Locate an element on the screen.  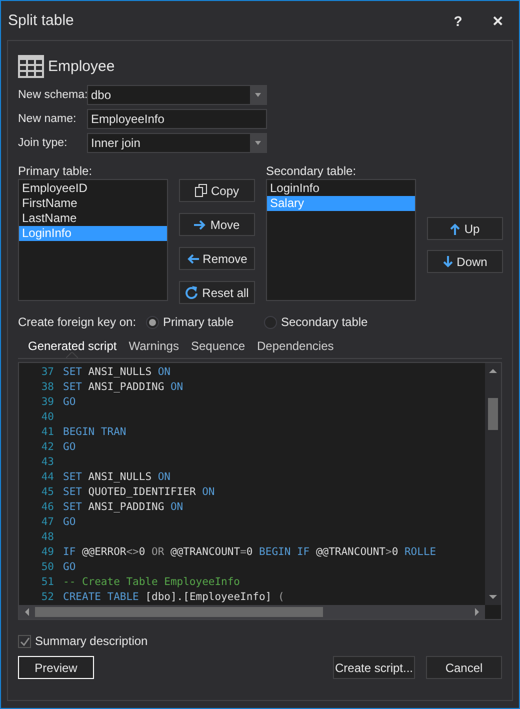
code-line: -- Create Table EmployeeInfo is located at coordinates (151, 582).